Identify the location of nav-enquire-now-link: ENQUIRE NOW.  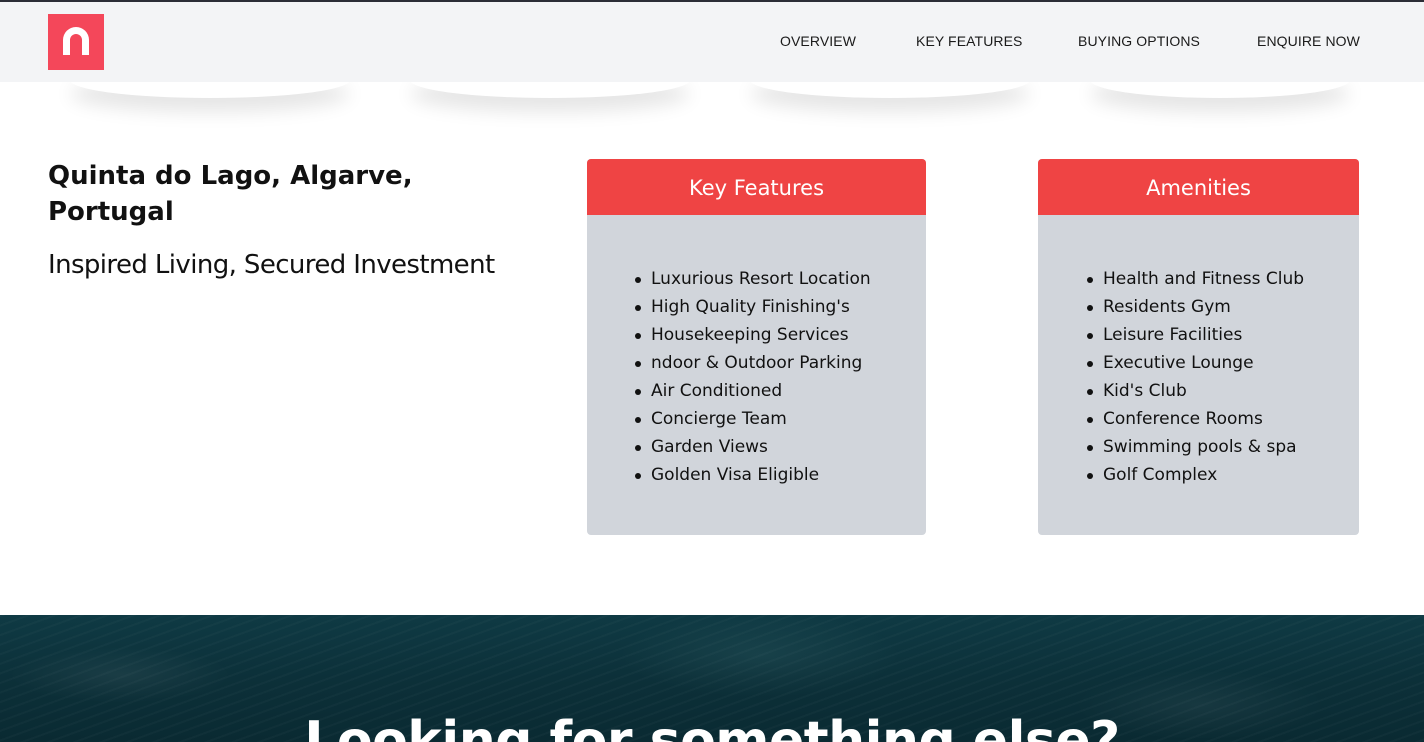
(1308, 41).